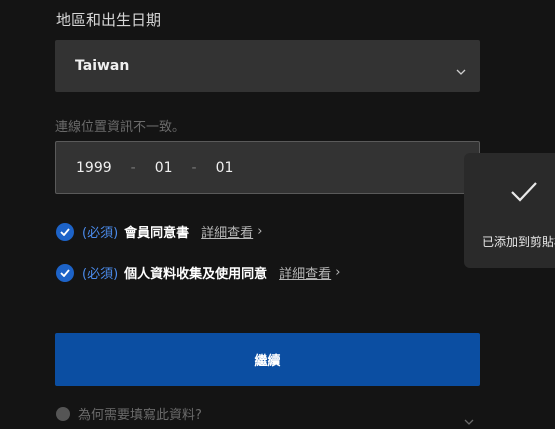  I want to click on clipboard-toast: 已添加到剪貼板, so click(509, 210).